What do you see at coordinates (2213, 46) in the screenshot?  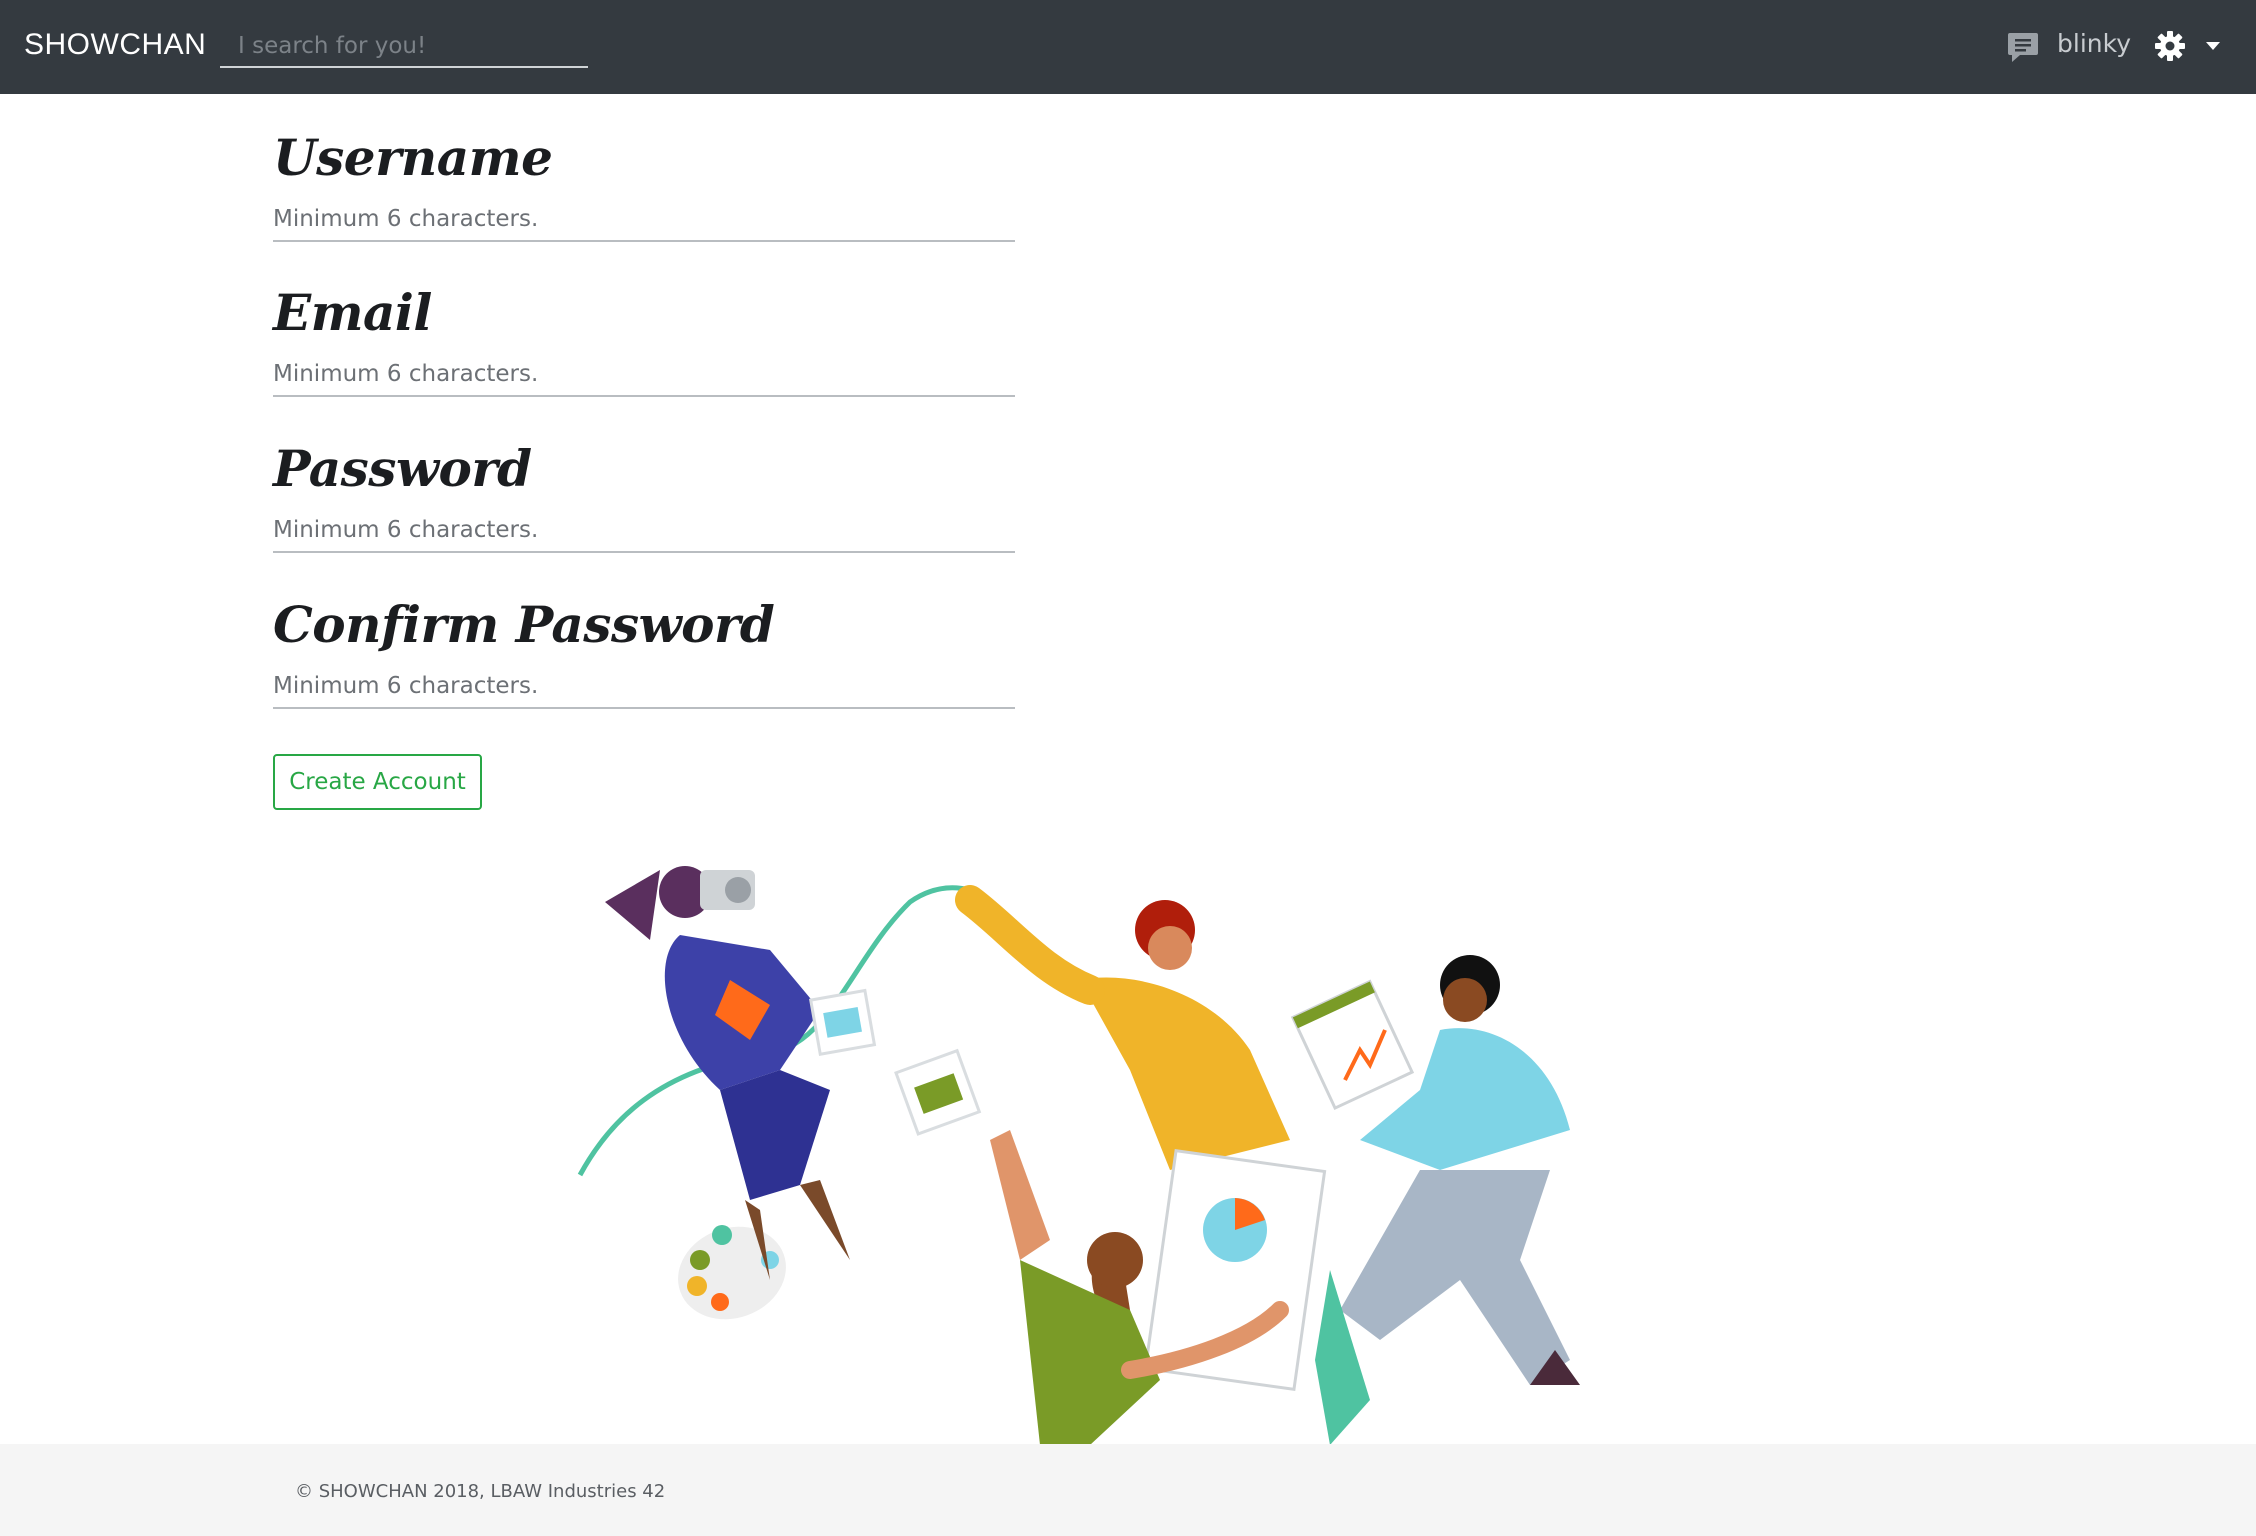 I see `caret-down-icon` at bounding box center [2213, 46].